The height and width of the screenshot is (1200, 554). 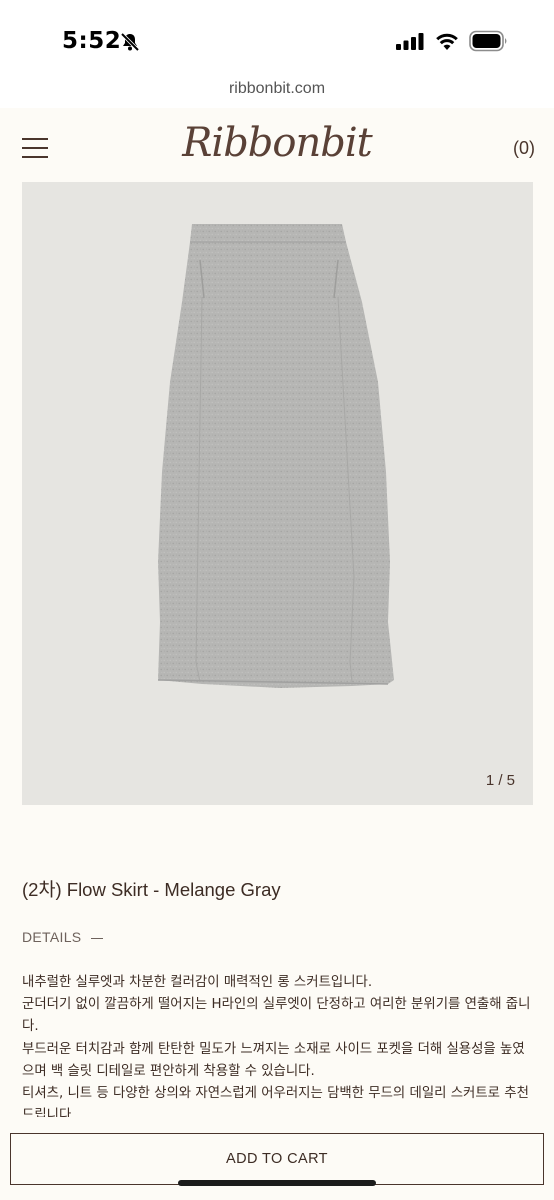 I want to click on site-logo: Ribbonbit, so click(x=277, y=143).